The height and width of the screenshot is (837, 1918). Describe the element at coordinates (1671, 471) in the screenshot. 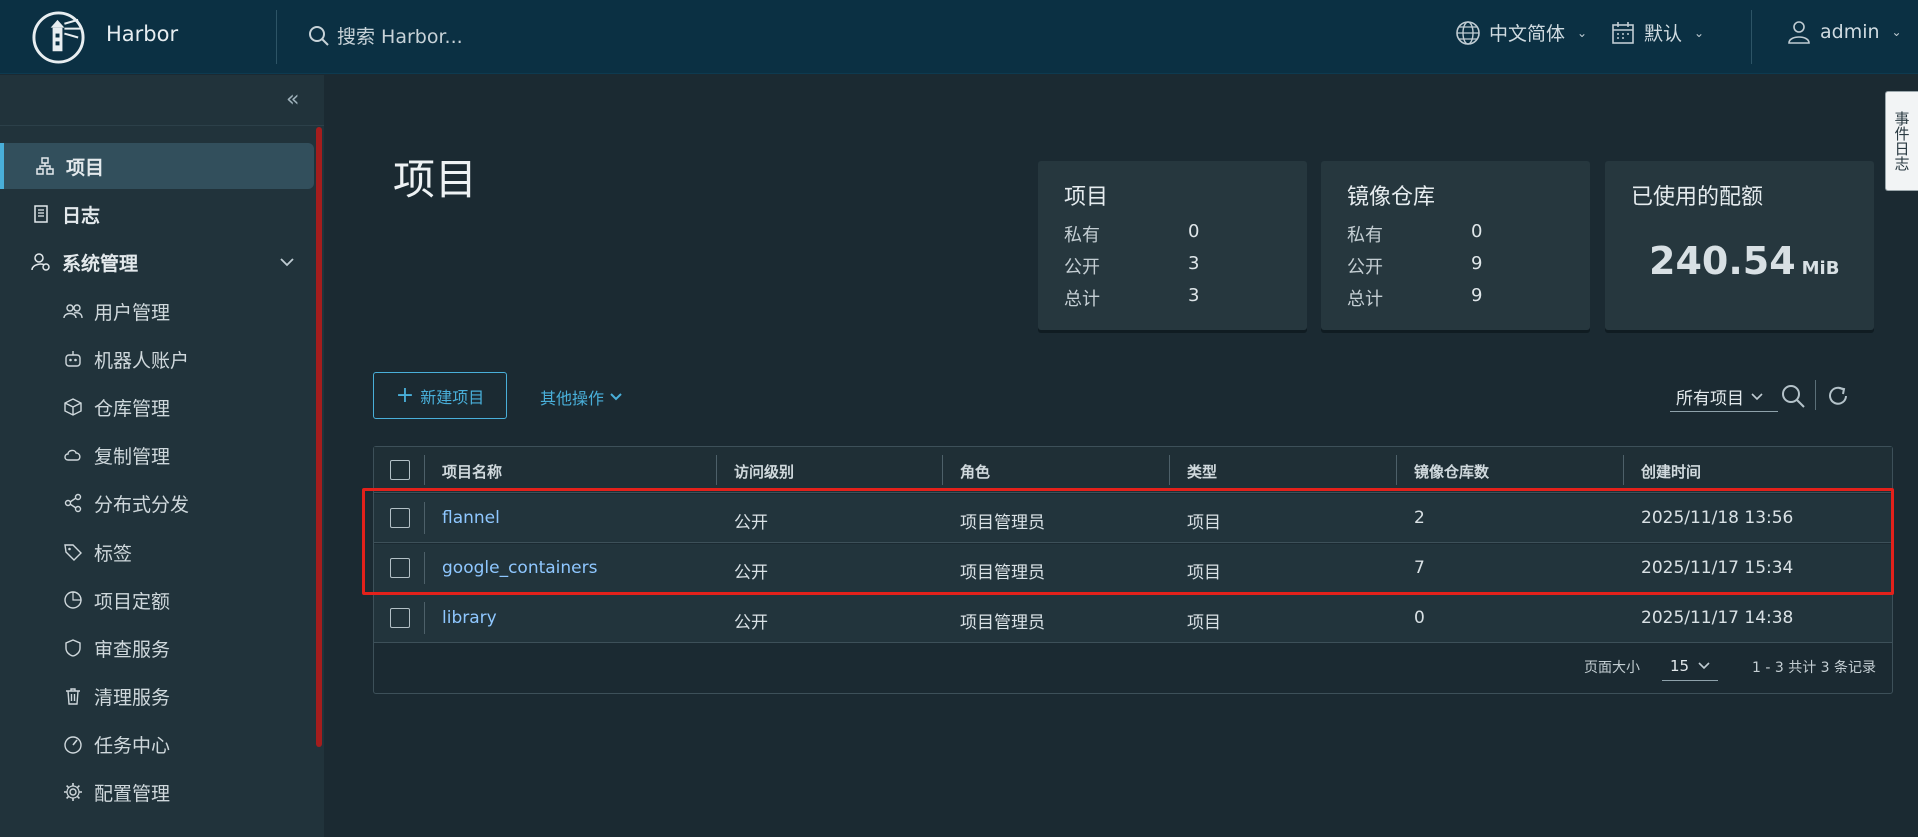

I see `column-header-created: 创建时间` at that location.